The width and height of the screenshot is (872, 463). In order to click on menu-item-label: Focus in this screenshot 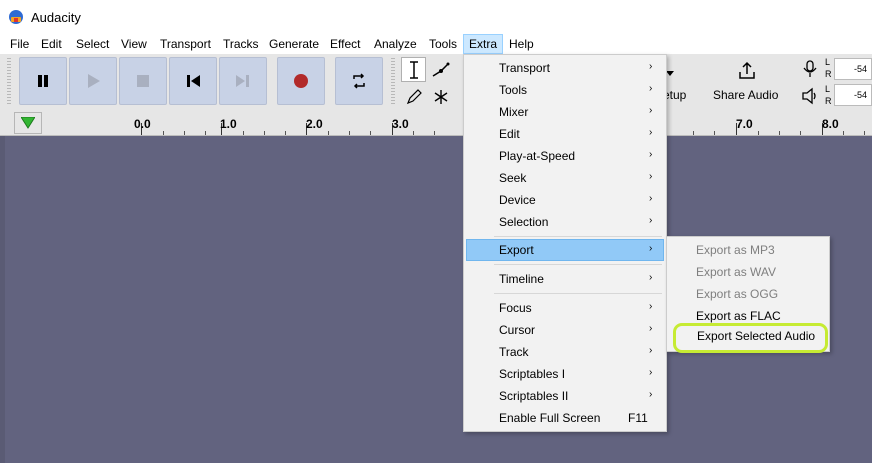, I will do `click(515, 308)`.